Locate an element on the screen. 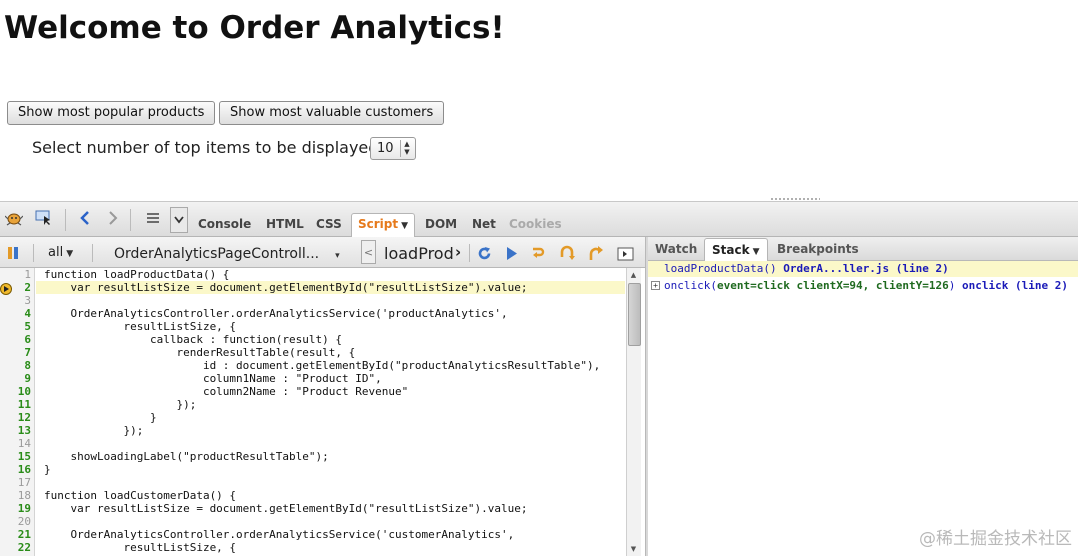  line-number: 3 is located at coordinates (15, 300).